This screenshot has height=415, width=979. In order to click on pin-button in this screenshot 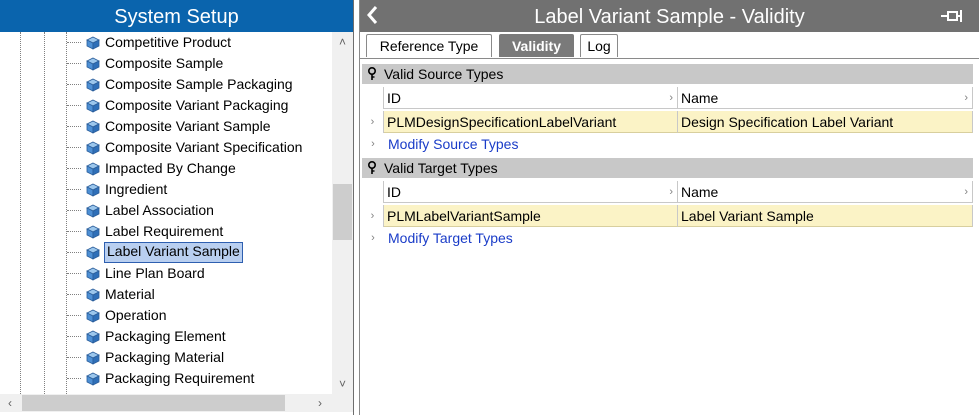, I will do `click(953, 16)`.